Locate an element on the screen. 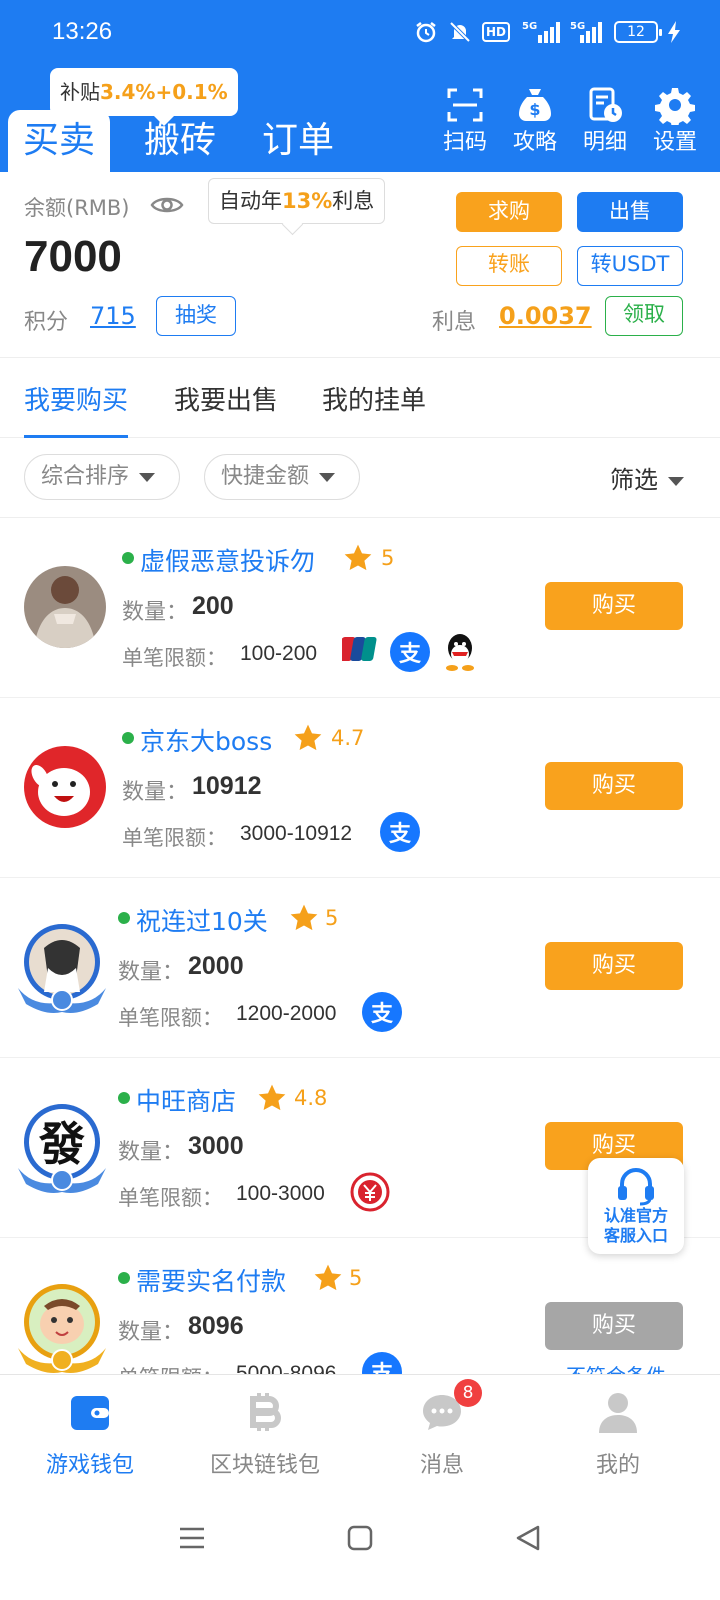 The image size is (720, 1600). filter-bar: 综合排序 快捷金额 筛选 is located at coordinates (360, 478).